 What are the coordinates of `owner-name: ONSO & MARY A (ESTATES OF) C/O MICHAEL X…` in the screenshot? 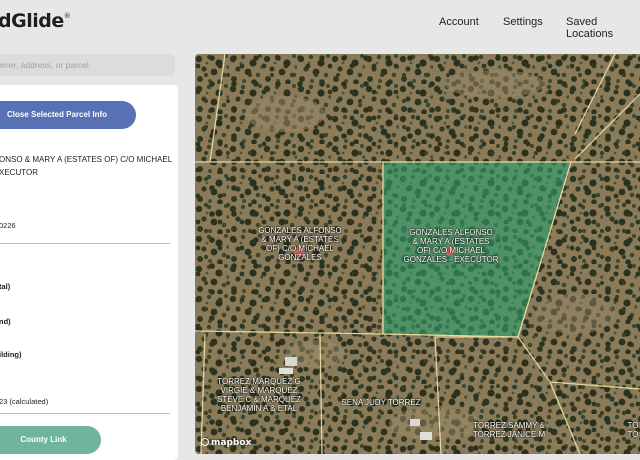 It's located at (86, 166).